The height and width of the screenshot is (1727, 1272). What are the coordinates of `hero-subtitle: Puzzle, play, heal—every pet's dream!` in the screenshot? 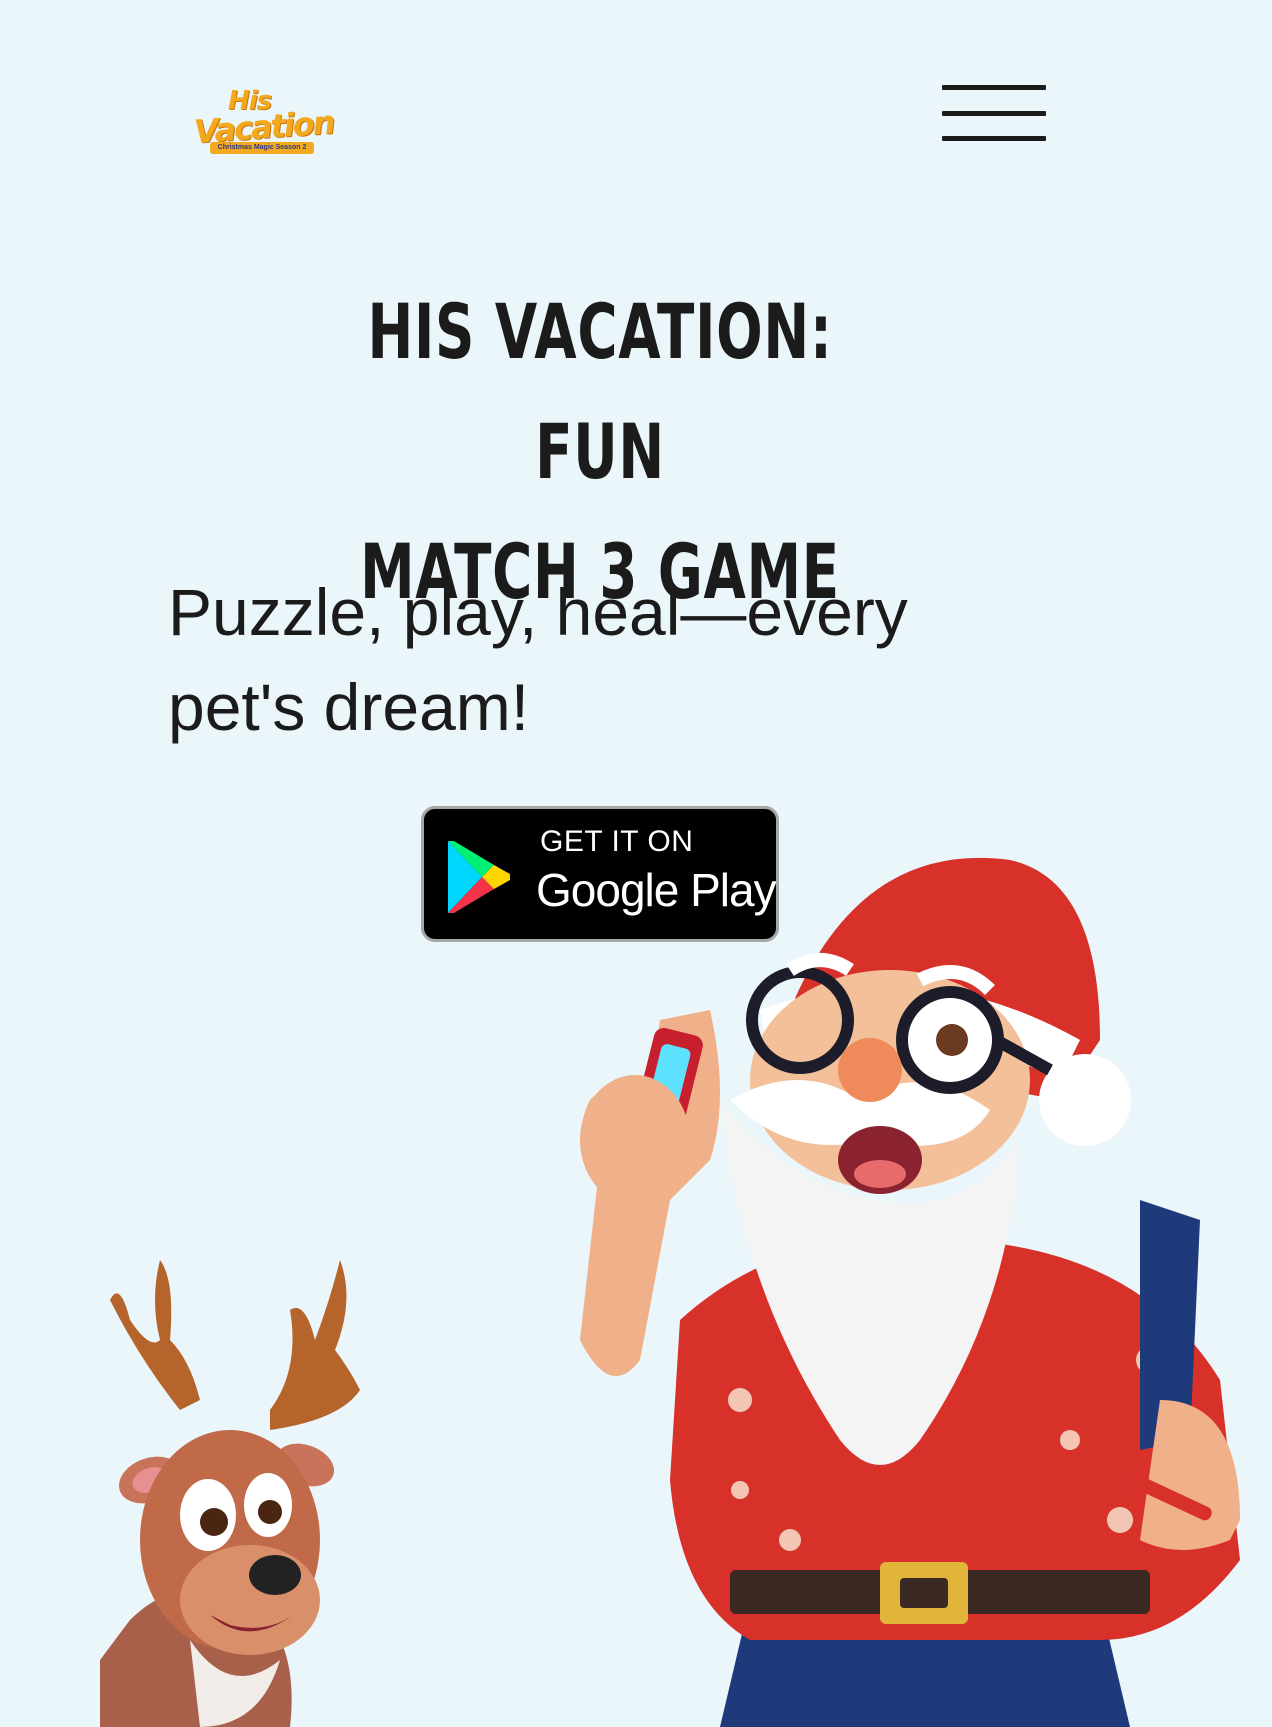 It's located at (568, 660).